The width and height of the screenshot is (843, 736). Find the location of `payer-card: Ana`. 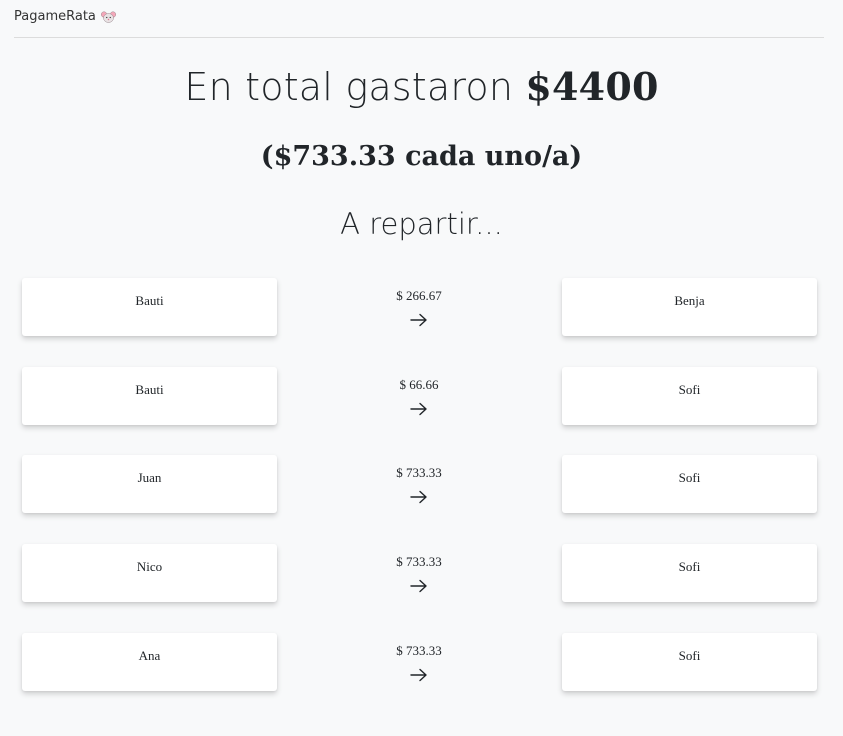

payer-card: Ana is located at coordinates (149, 662).